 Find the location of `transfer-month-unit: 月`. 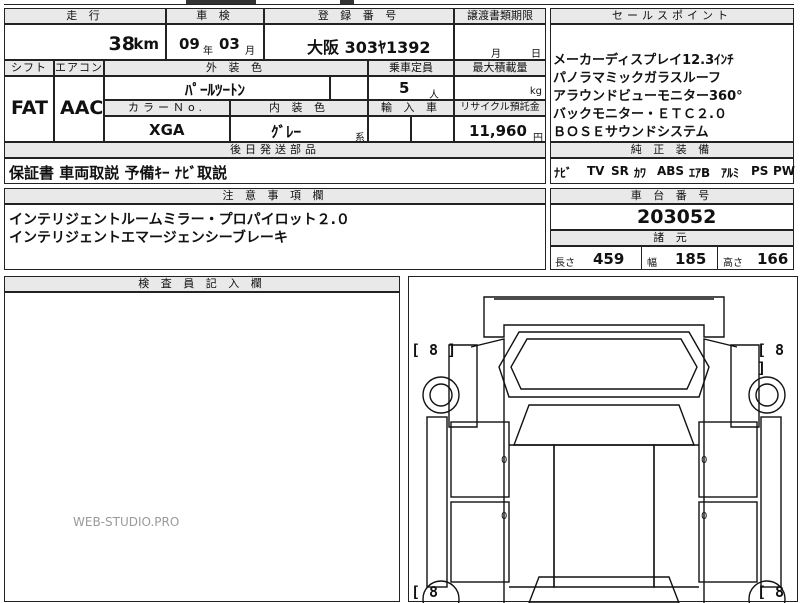

transfer-month-unit: 月 is located at coordinates (496, 54).